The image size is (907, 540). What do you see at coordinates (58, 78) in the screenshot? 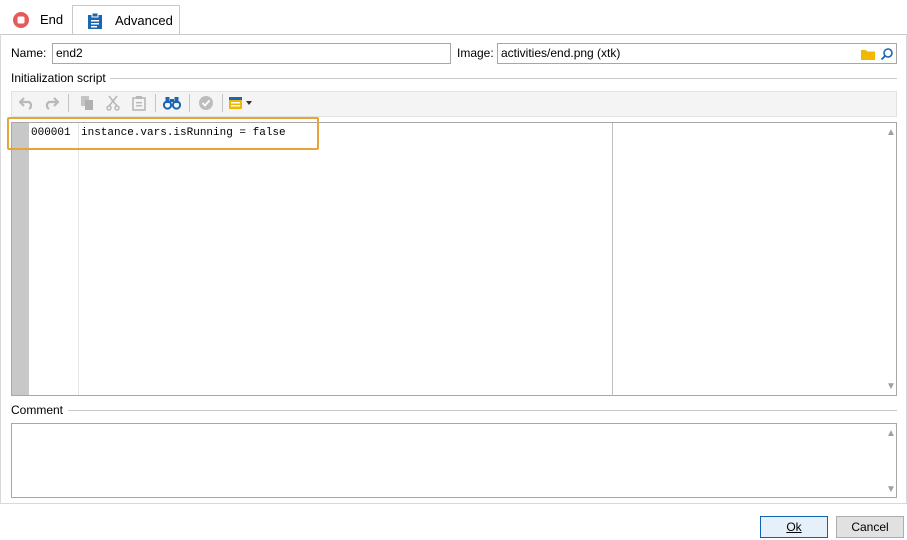
I see `init-script-label: Initialization script` at bounding box center [58, 78].